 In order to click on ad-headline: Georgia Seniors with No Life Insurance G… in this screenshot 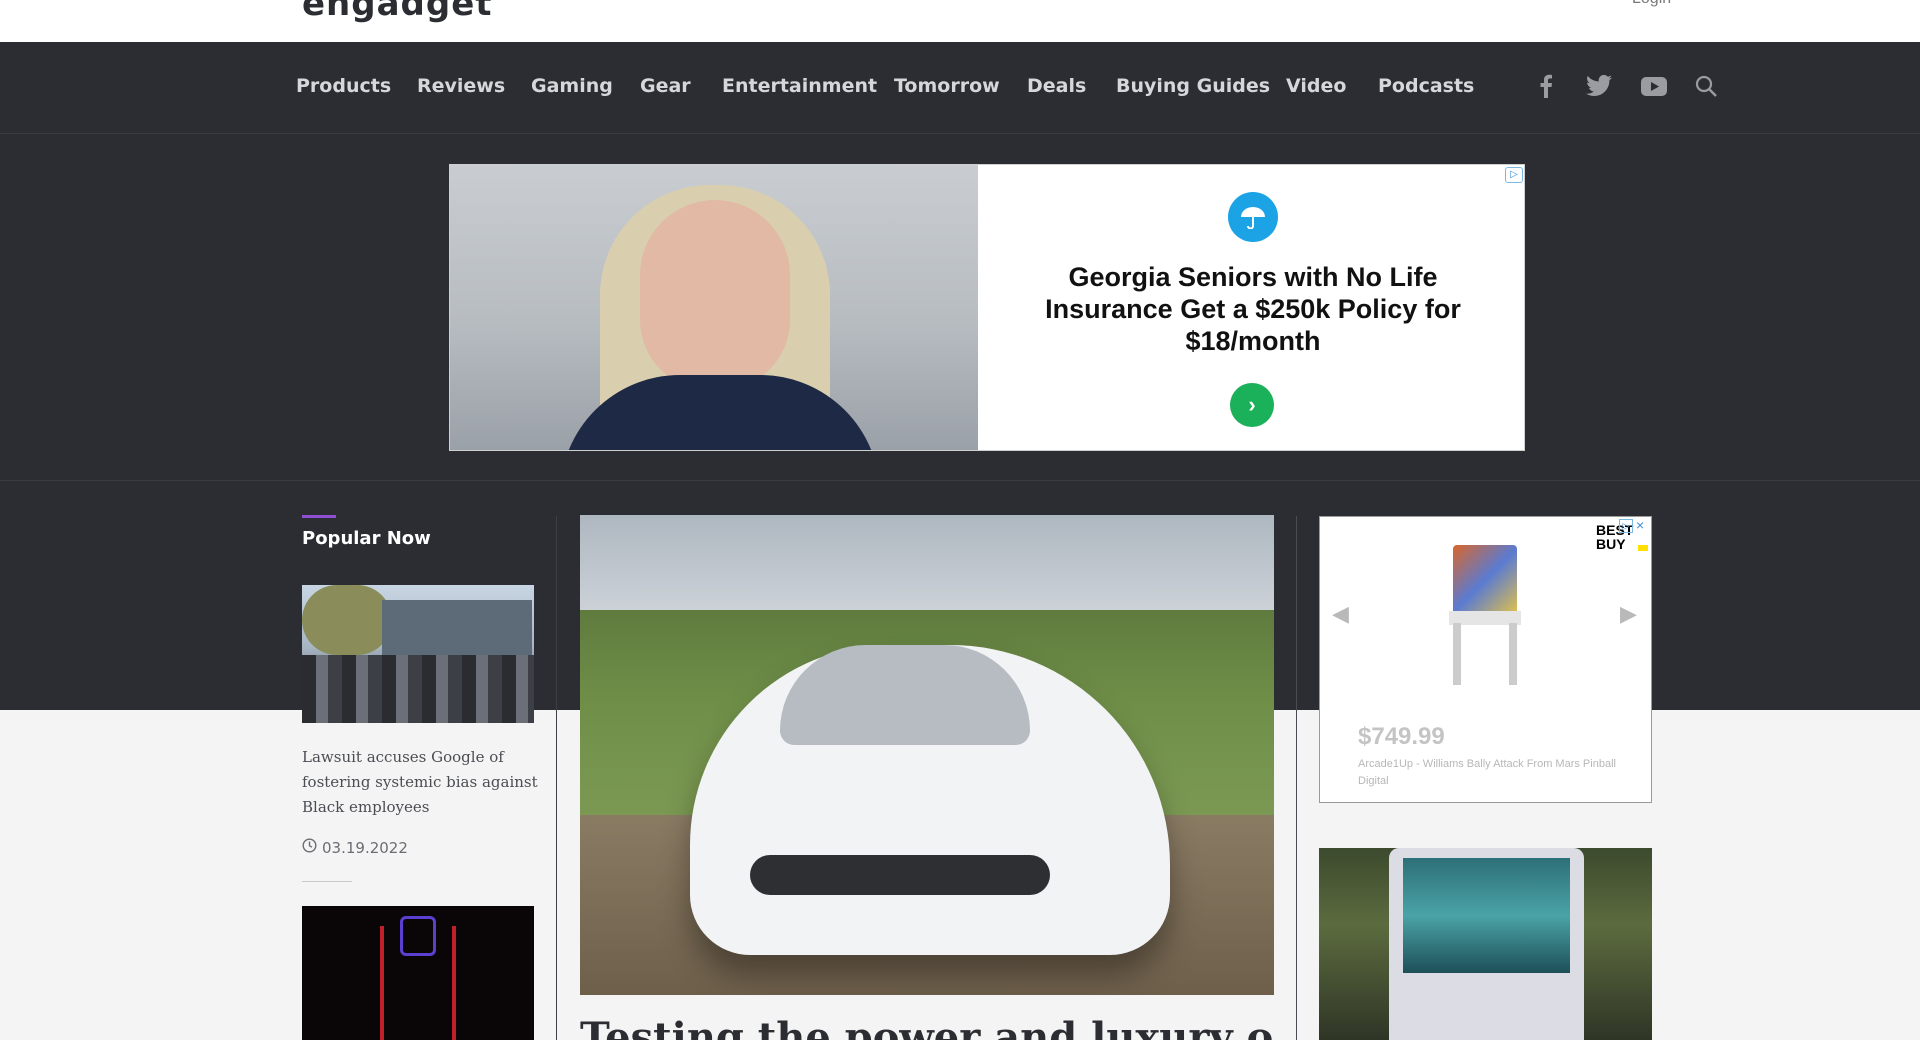, I will do `click(1253, 309)`.